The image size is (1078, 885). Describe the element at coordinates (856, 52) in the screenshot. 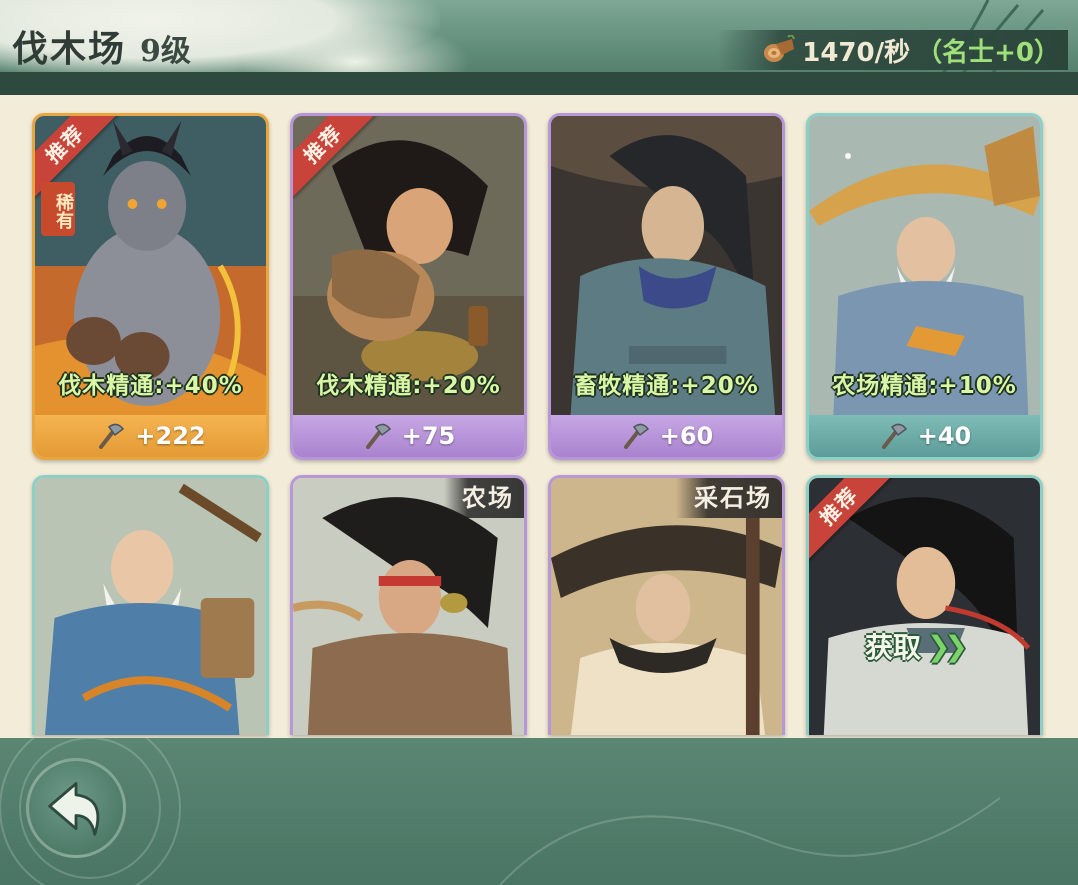

I see `rate-value: 1470/秒` at that location.